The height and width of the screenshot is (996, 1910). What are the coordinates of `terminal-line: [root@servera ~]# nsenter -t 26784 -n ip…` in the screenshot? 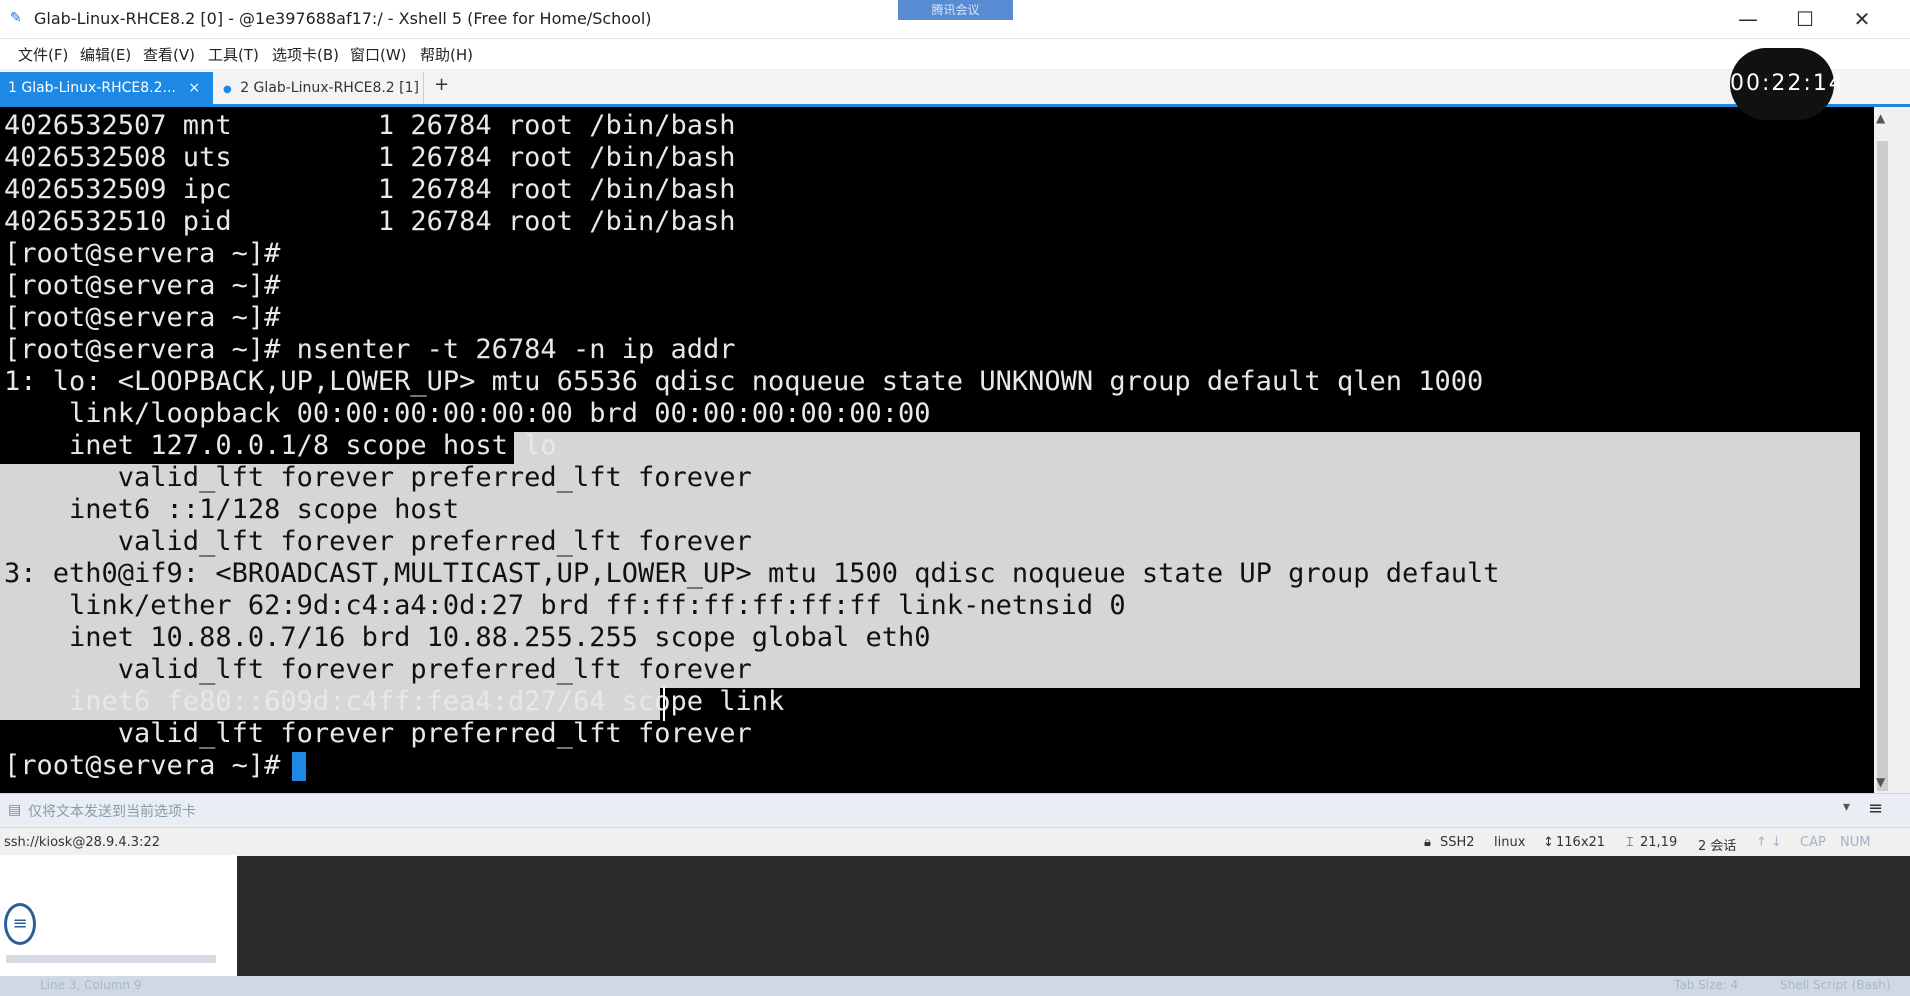 It's located at (370, 349).